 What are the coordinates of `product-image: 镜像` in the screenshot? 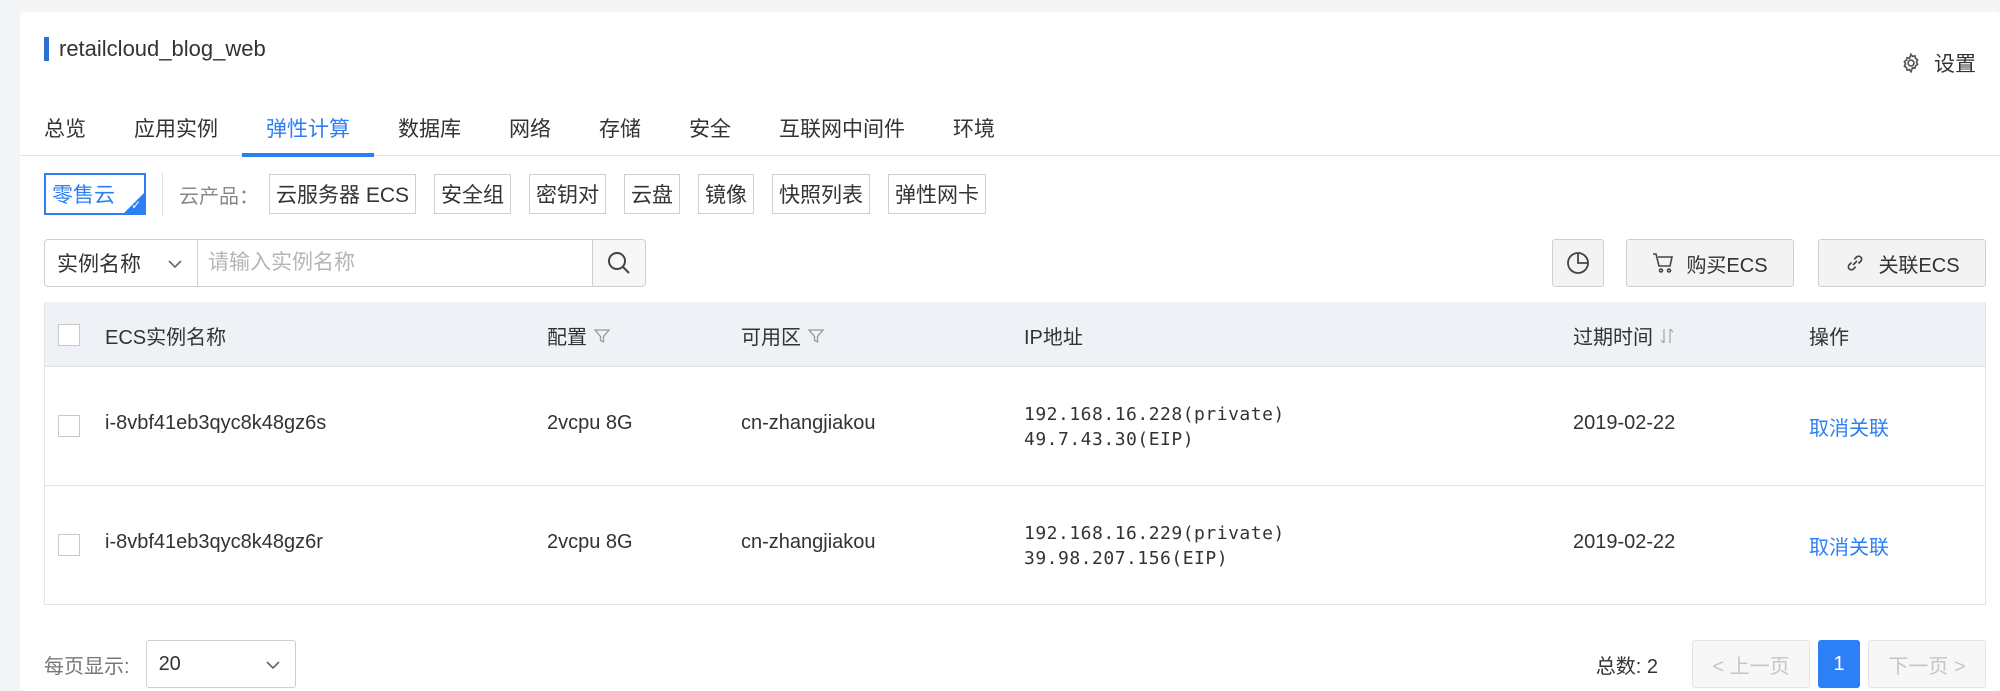 It's located at (726, 194).